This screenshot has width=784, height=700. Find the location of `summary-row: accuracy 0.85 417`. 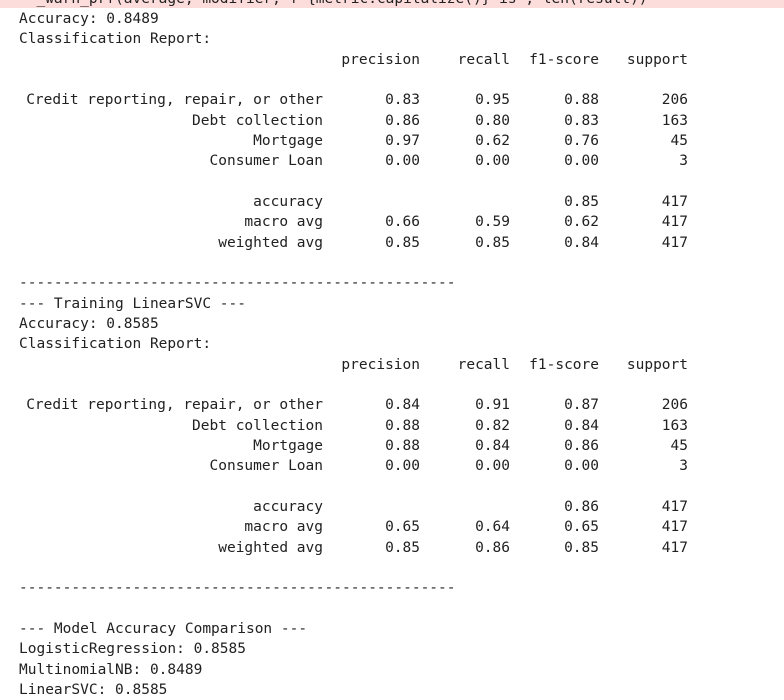

summary-row: accuracy 0.85 417 is located at coordinates (399, 202).